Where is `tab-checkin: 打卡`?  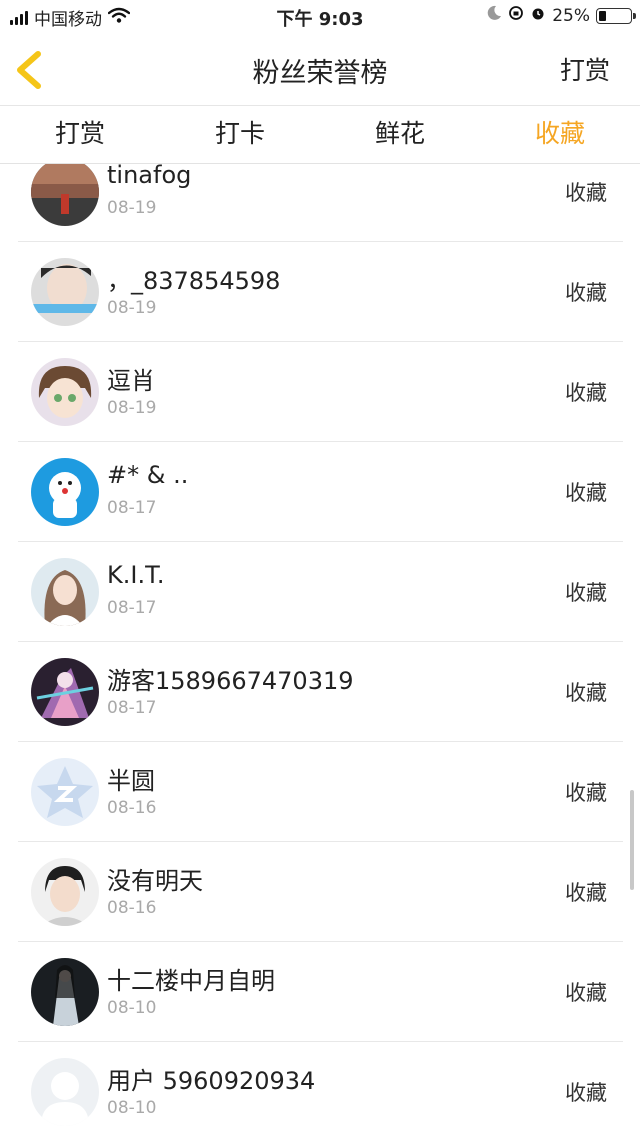
tab-checkin: 打卡 is located at coordinates (240, 134).